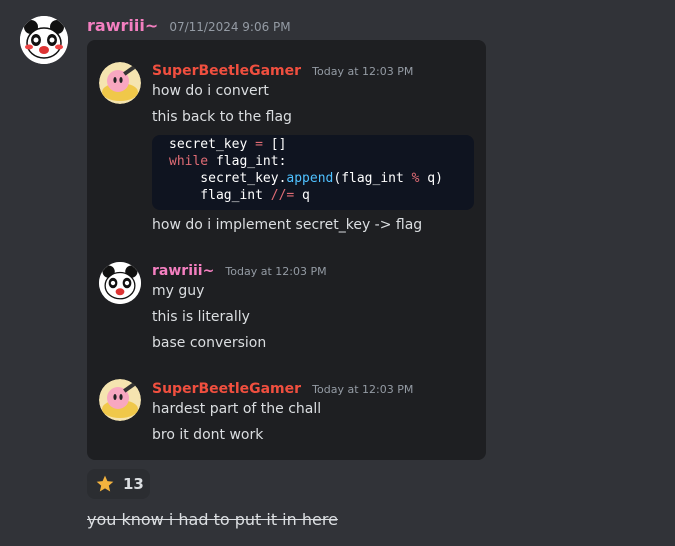 This screenshot has width=675, height=546. What do you see at coordinates (201, 317) in the screenshot?
I see `message-line: this is literally` at bounding box center [201, 317].